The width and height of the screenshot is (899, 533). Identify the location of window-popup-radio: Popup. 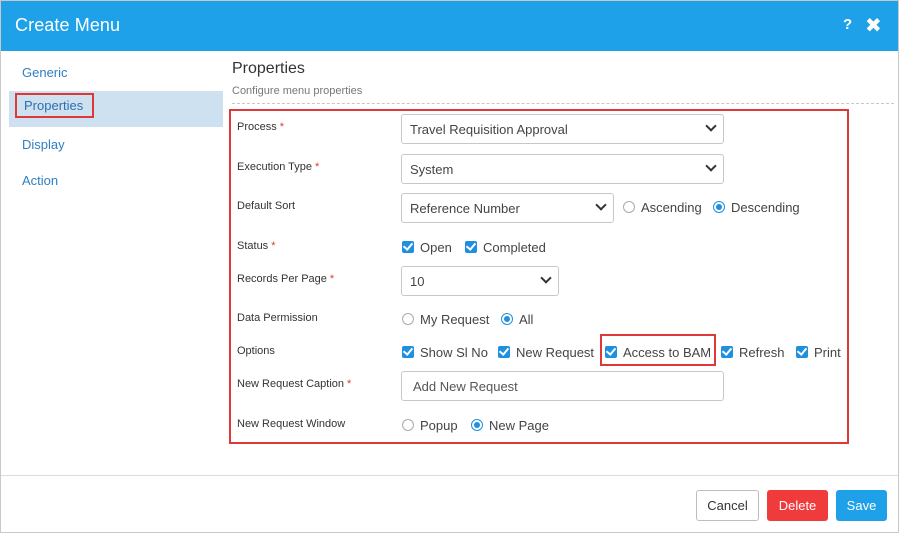
(430, 425).